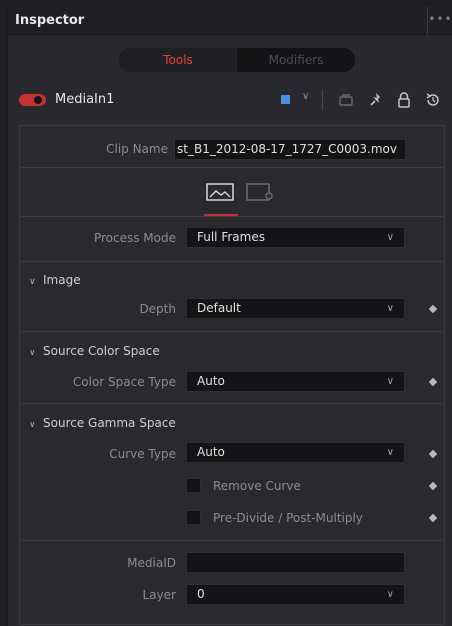 The width and height of the screenshot is (452, 626). What do you see at coordinates (295, 452) in the screenshot?
I see `curve-type-dropdown: Auto ∨` at bounding box center [295, 452].